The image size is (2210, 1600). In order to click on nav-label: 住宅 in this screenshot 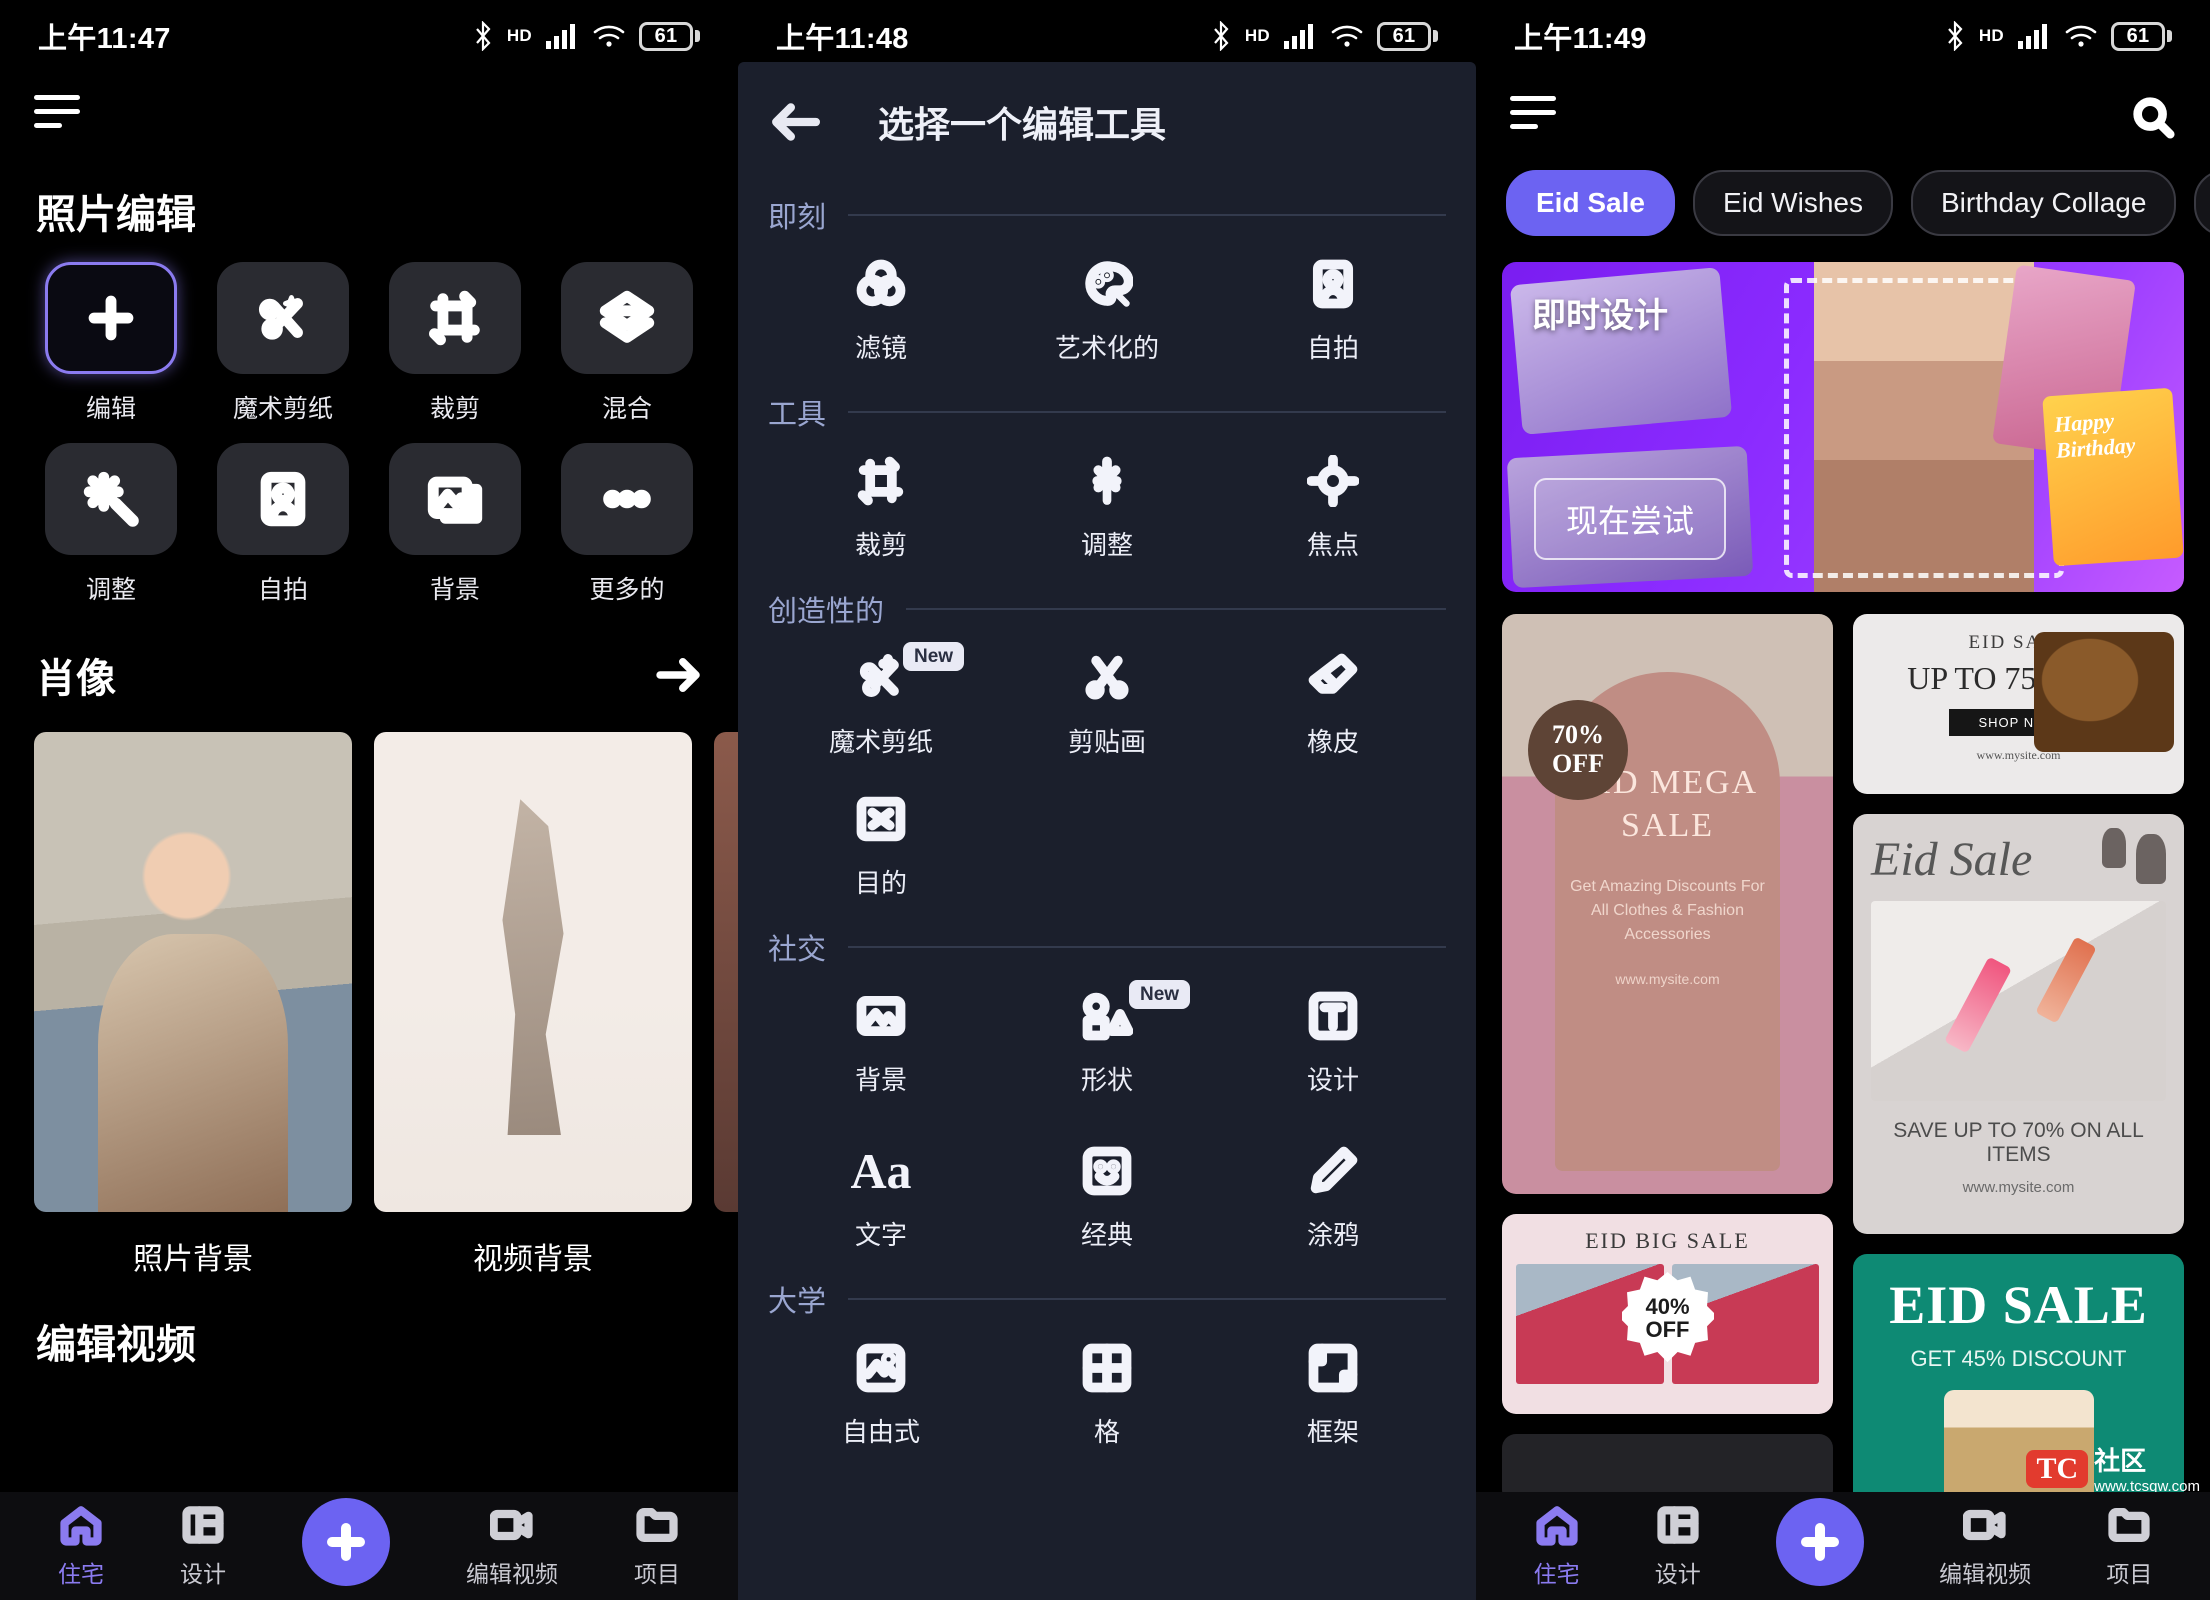, I will do `click(81, 1574)`.